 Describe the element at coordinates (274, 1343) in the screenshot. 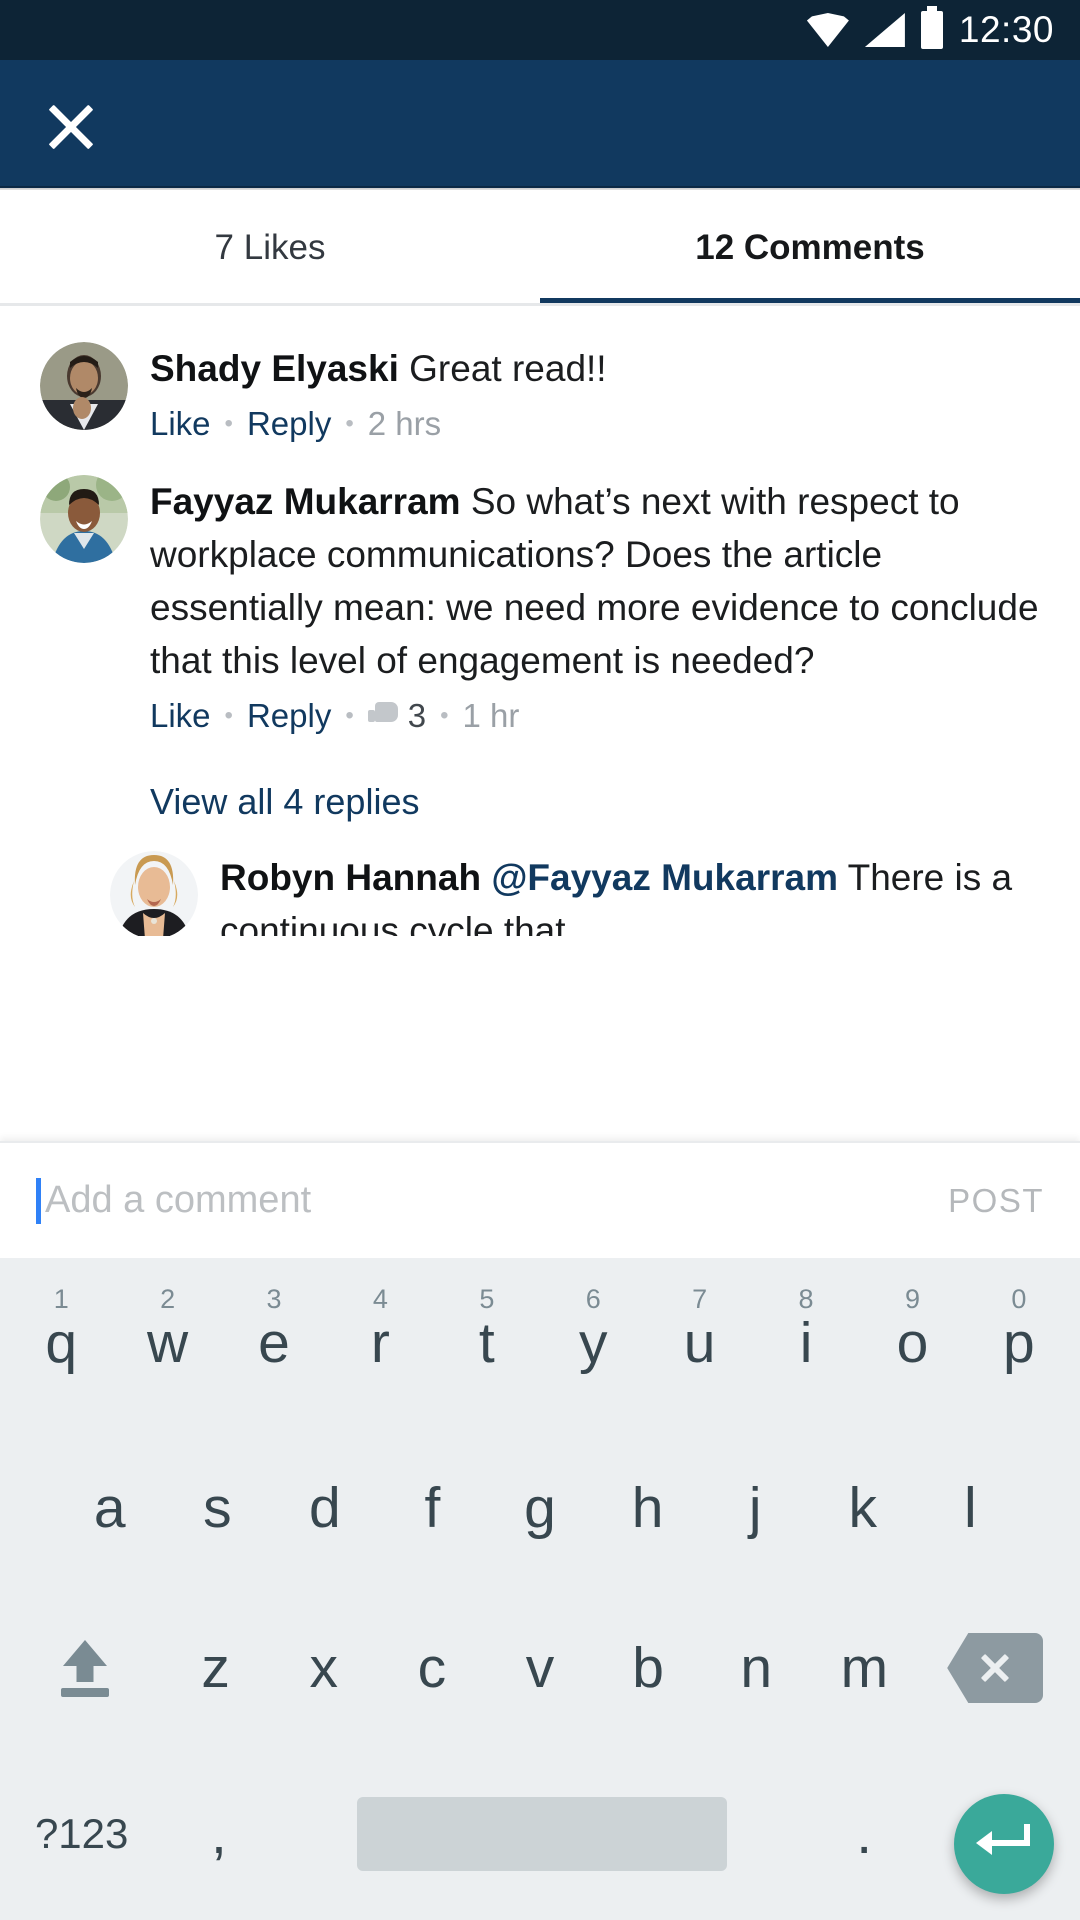

I see `key-e: 3e` at that location.